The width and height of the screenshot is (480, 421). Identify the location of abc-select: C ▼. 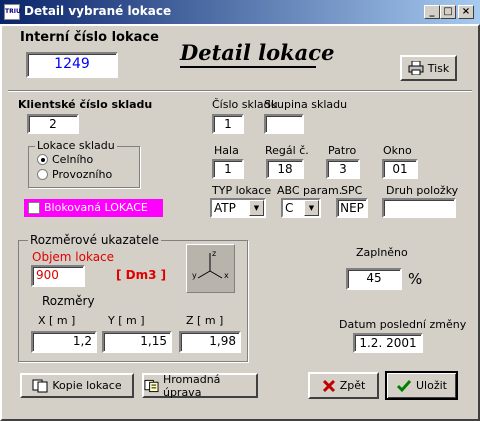
(301, 208).